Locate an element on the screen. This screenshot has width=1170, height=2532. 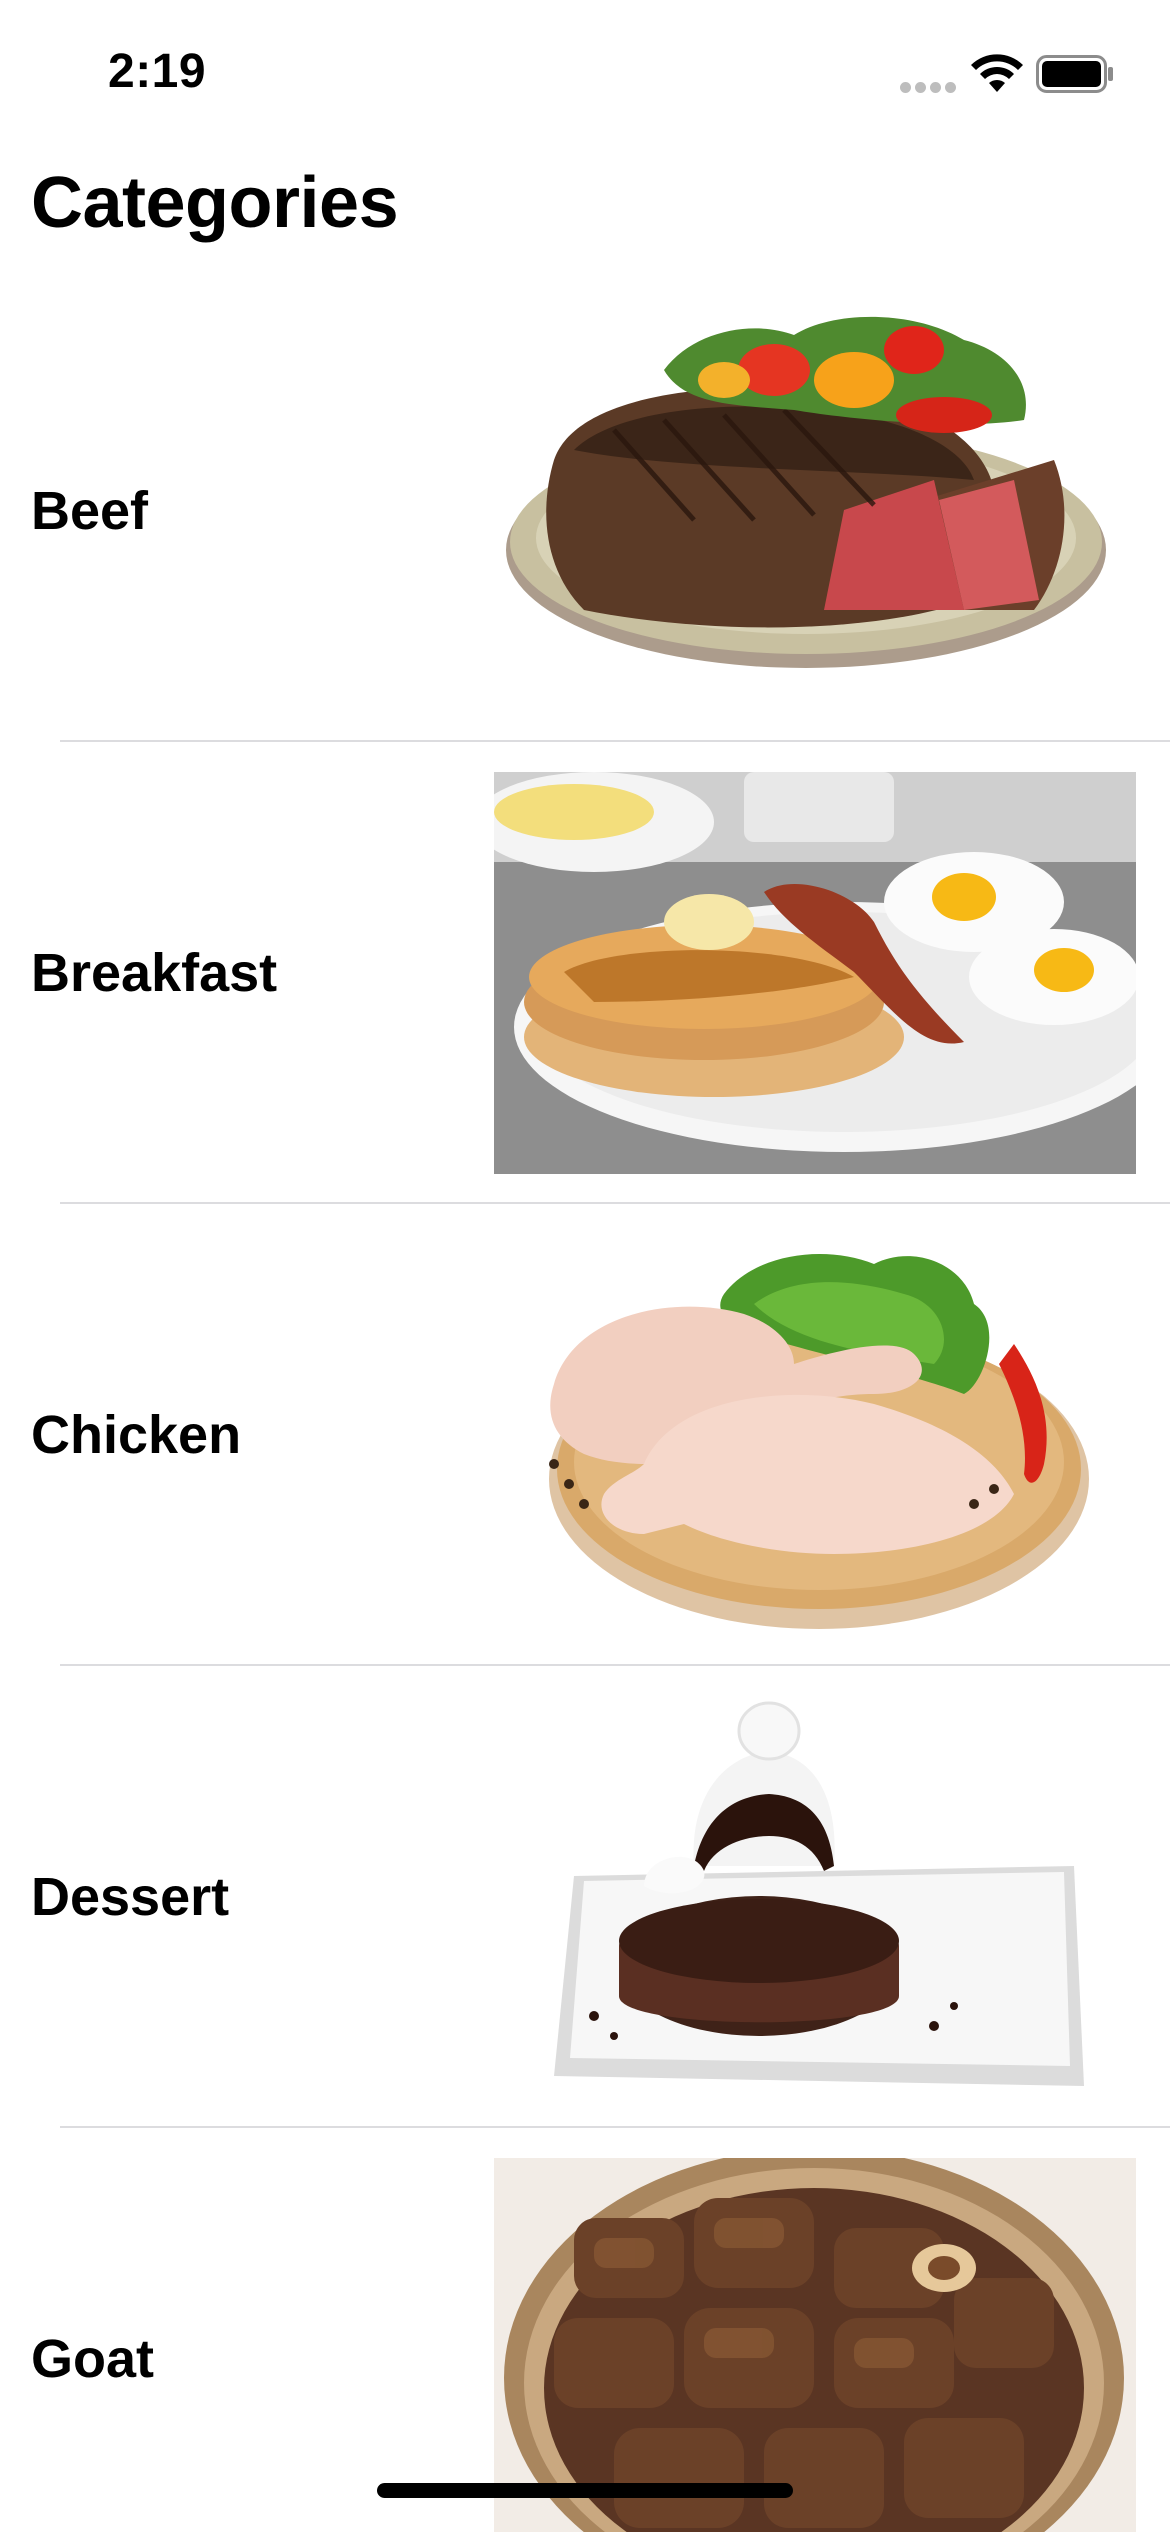
category-label: Goat is located at coordinates (93, 2359).